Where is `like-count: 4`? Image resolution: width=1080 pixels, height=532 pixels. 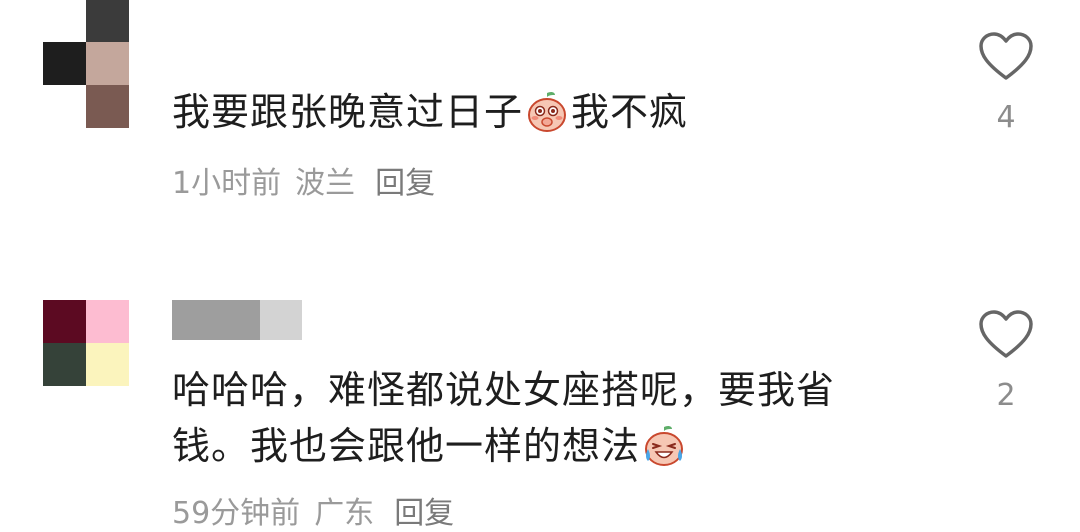
like-count: 4 is located at coordinates (1006, 117).